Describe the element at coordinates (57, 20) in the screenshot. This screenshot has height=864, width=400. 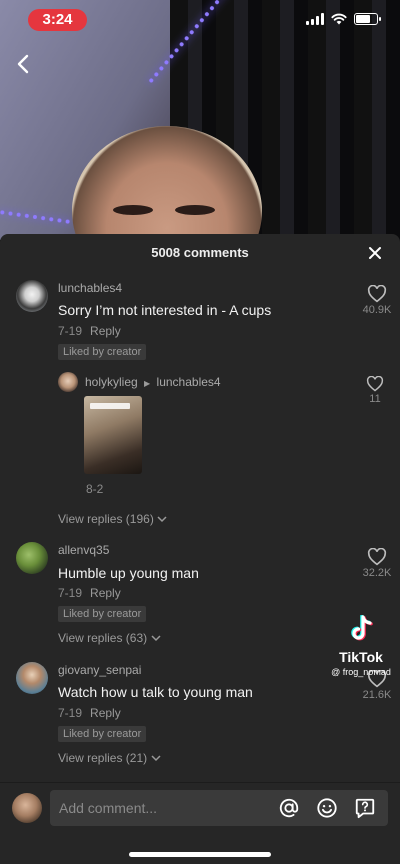
I see `status-time: 3:24` at that location.